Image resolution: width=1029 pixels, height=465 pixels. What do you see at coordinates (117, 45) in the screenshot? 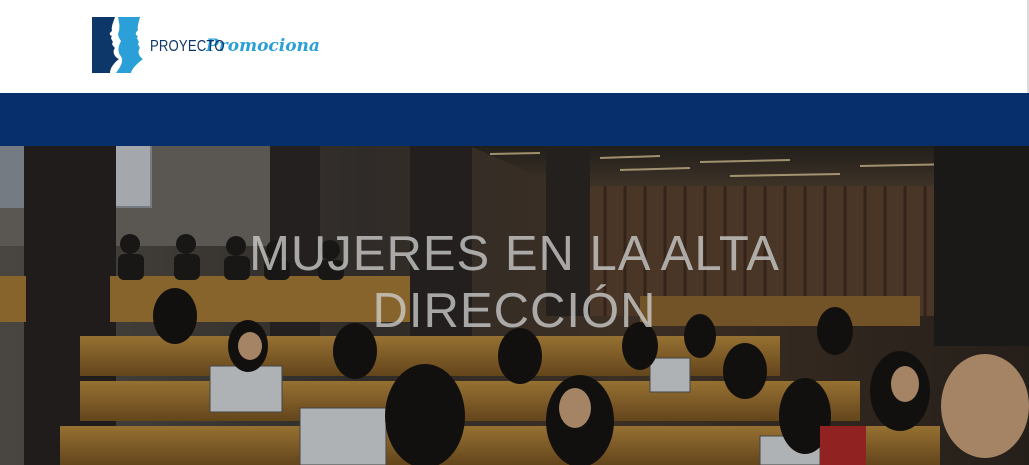
I see `profile-faces-logo-icon` at bounding box center [117, 45].